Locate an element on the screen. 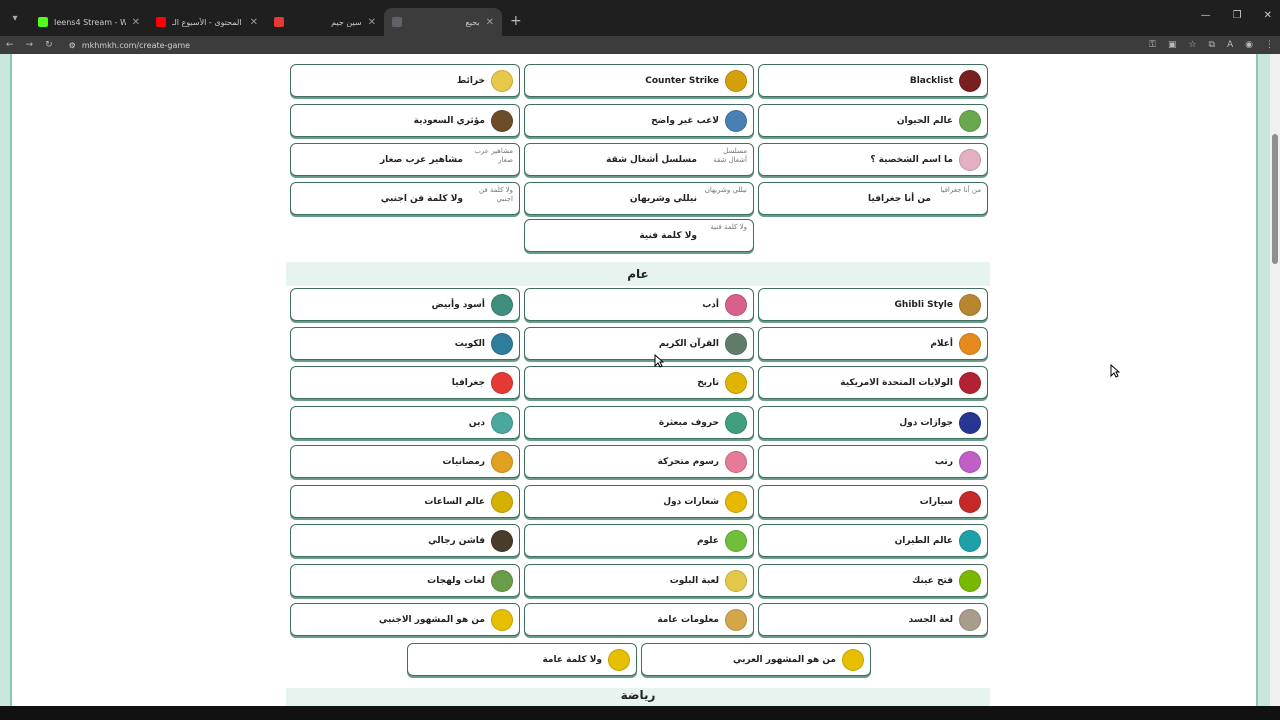  site-info-icon: ⚙ is located at coordinates (72, 45).